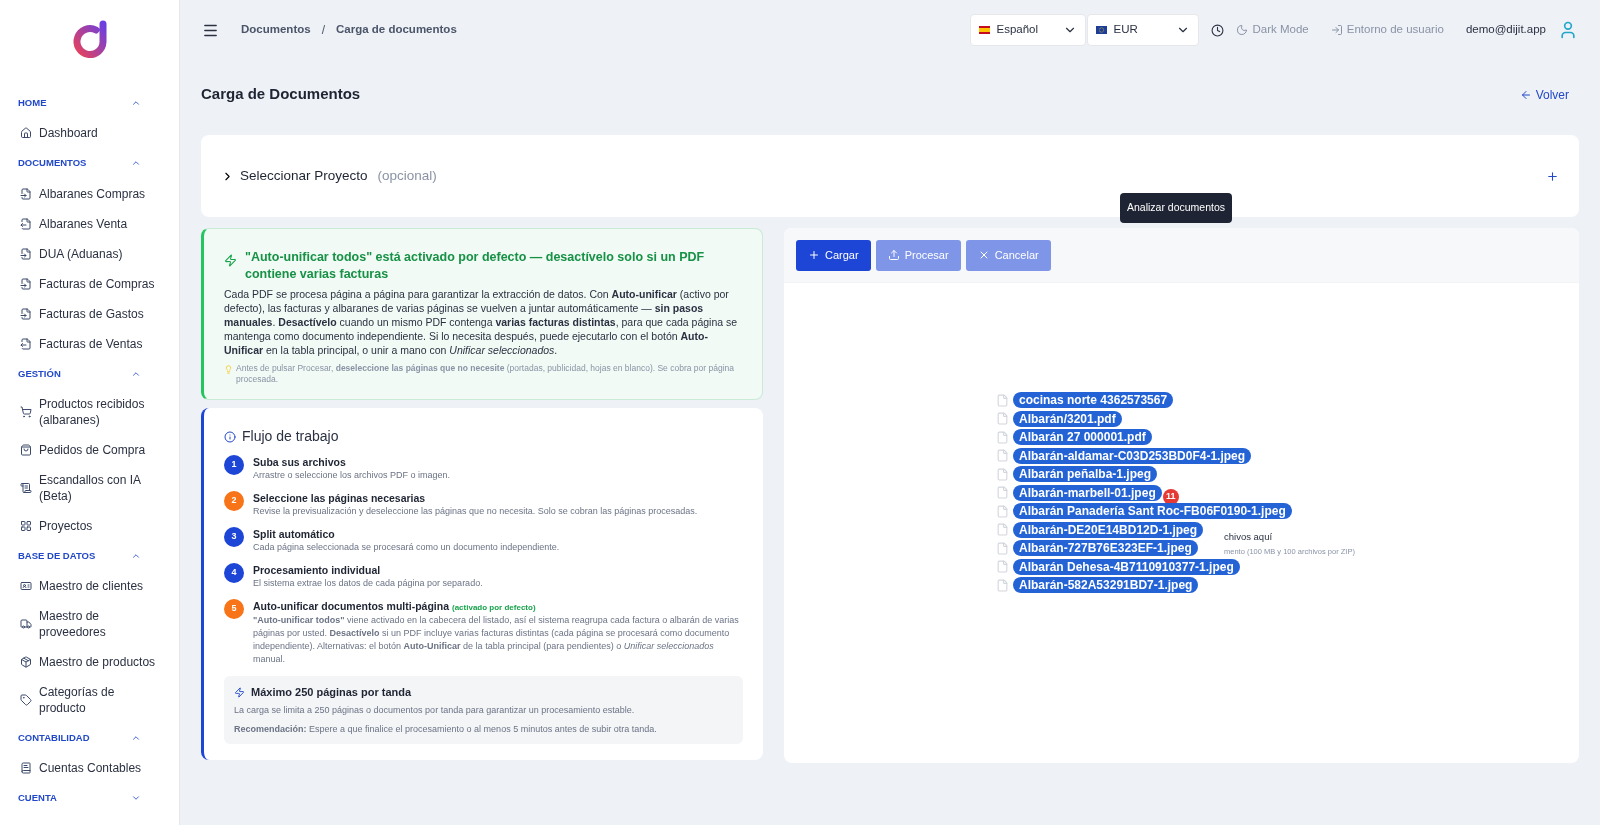  I want to click on user-icon, so click(1568, 30).